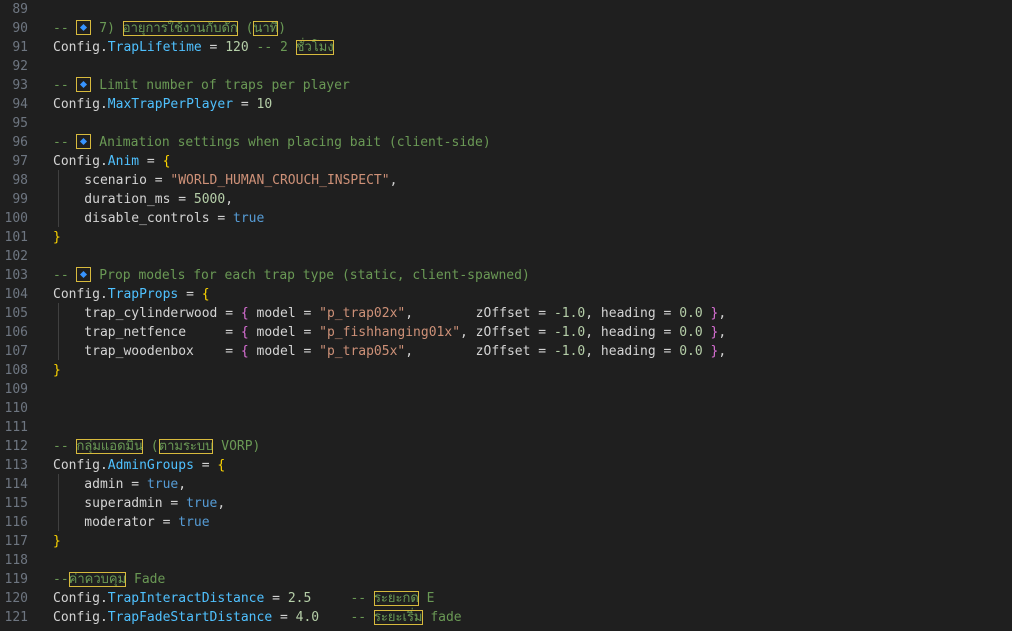 The width and height of the screenshot is (1012, 631). What do you see at coordinates (88, 484) in the screenshot?
I see `code-token: admin` at bounding box center [88, 484].